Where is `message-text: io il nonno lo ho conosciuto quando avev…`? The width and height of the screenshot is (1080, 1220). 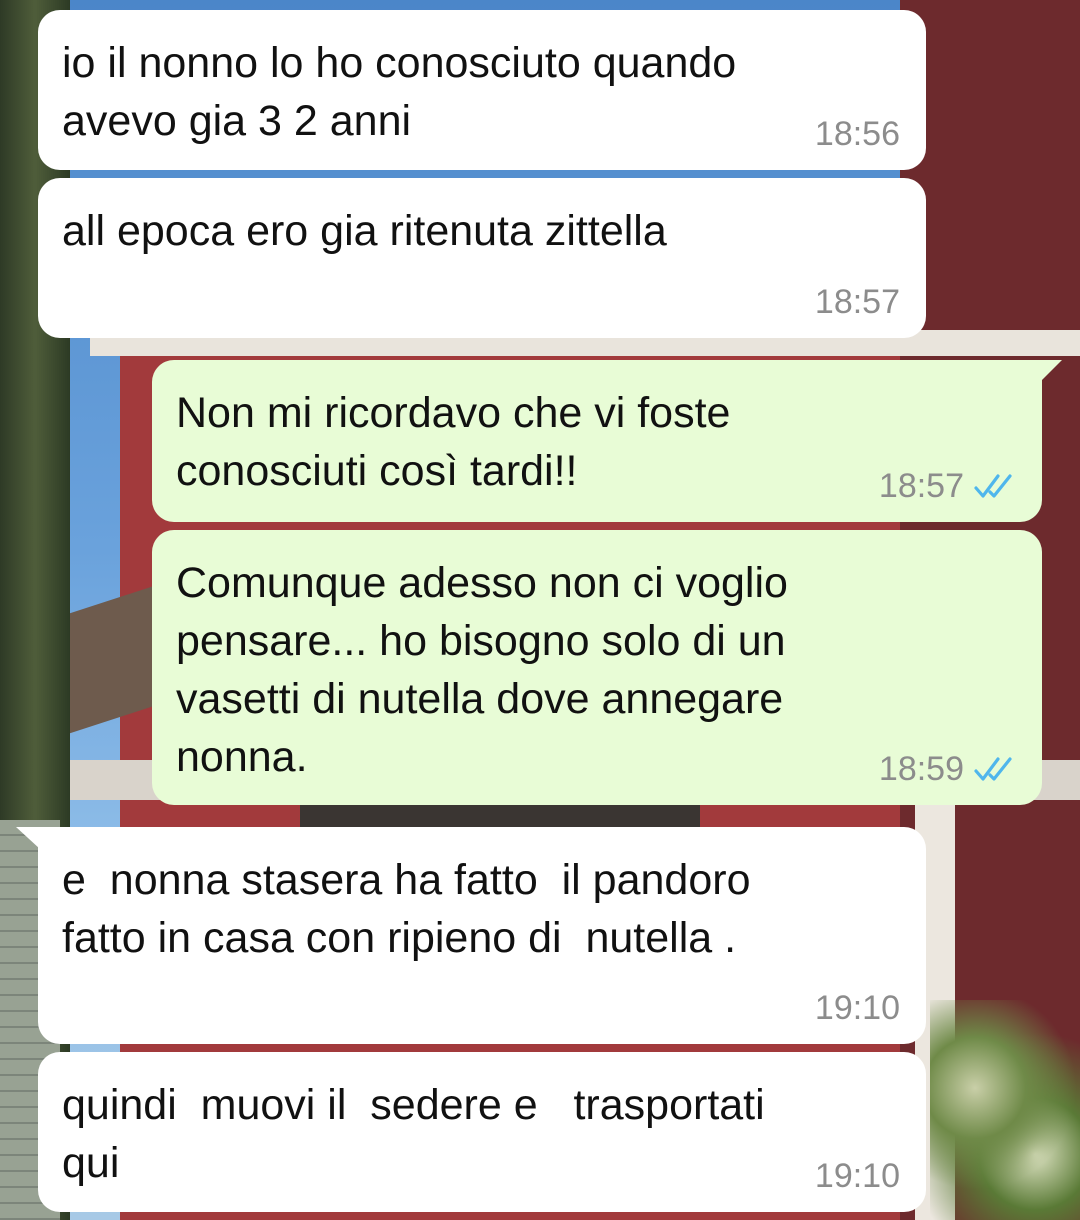 message-text: io il nonno lo ho conosciuto quando avev… is located at coordinates (399, 92).